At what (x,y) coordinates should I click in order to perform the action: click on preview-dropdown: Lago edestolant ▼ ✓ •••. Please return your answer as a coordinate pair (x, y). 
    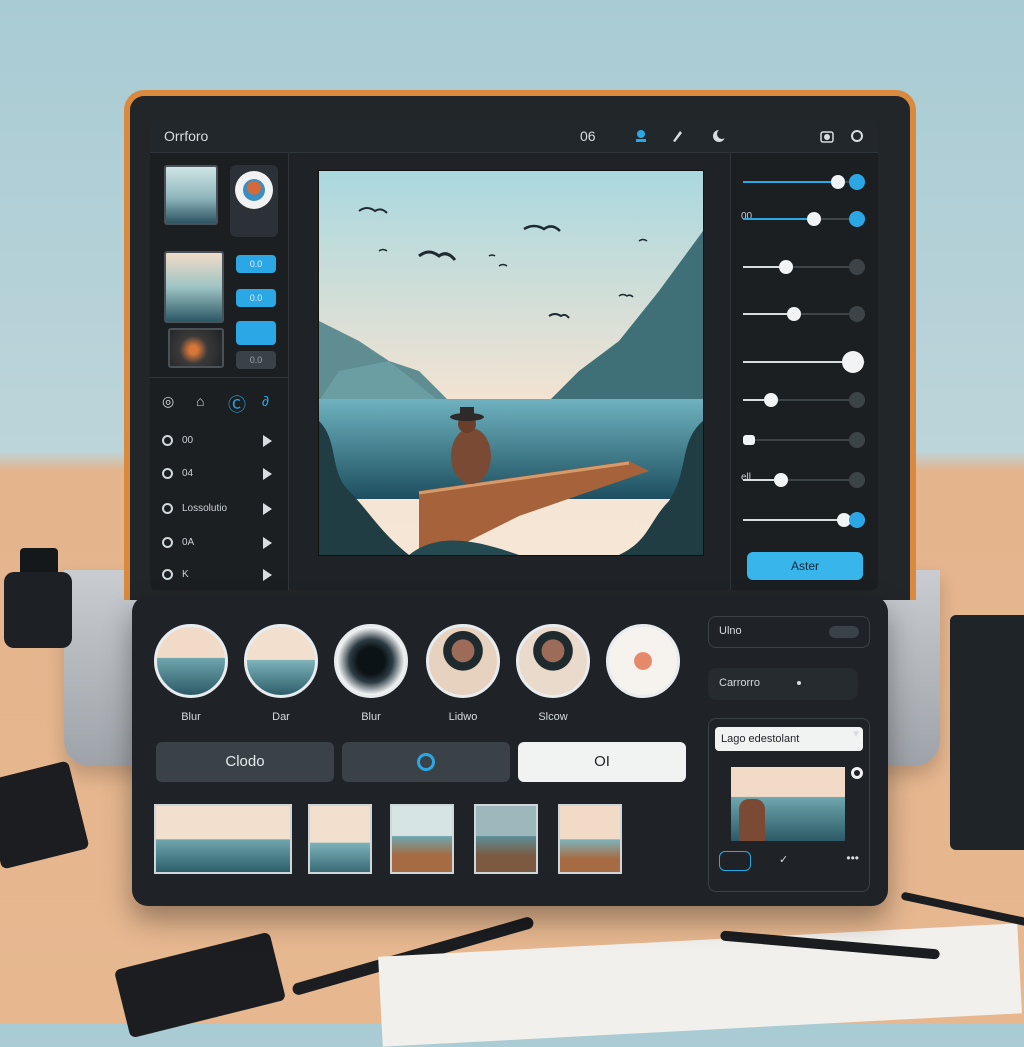
    Looking at the image, I should click on (789, 805).